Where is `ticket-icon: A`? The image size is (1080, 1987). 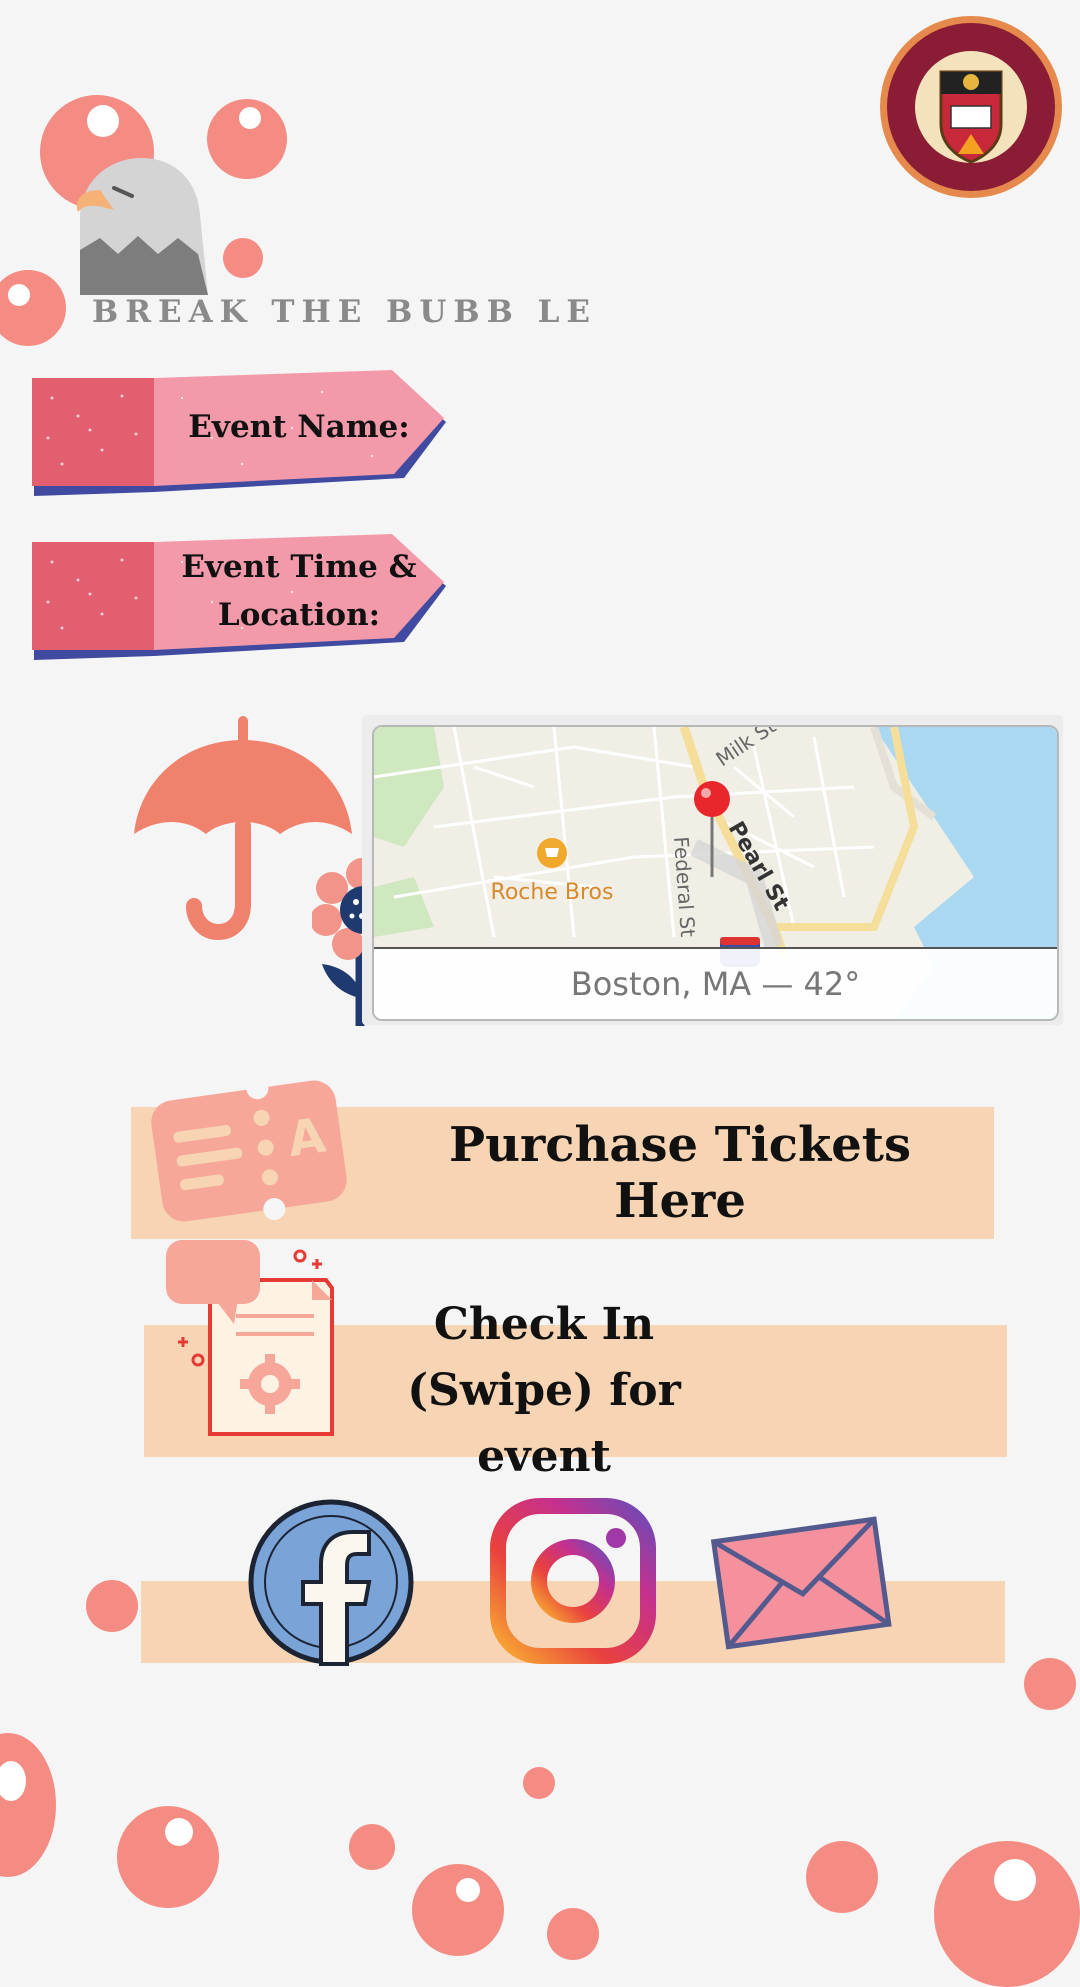 ticket-icon: A is located at coordinates (249, 1149).